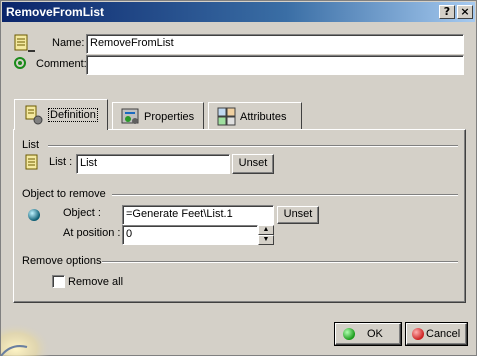 This screenshot has width=477, height=356. I want to click on position-label: At position :, so click(92, 233).